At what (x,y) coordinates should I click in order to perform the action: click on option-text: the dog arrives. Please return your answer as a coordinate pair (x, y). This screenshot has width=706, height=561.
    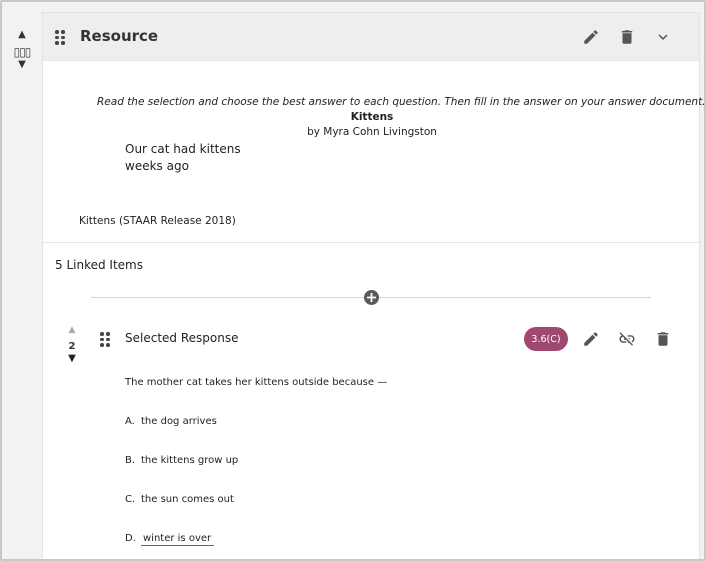
    Looking at the image, I should click on (179, 421).